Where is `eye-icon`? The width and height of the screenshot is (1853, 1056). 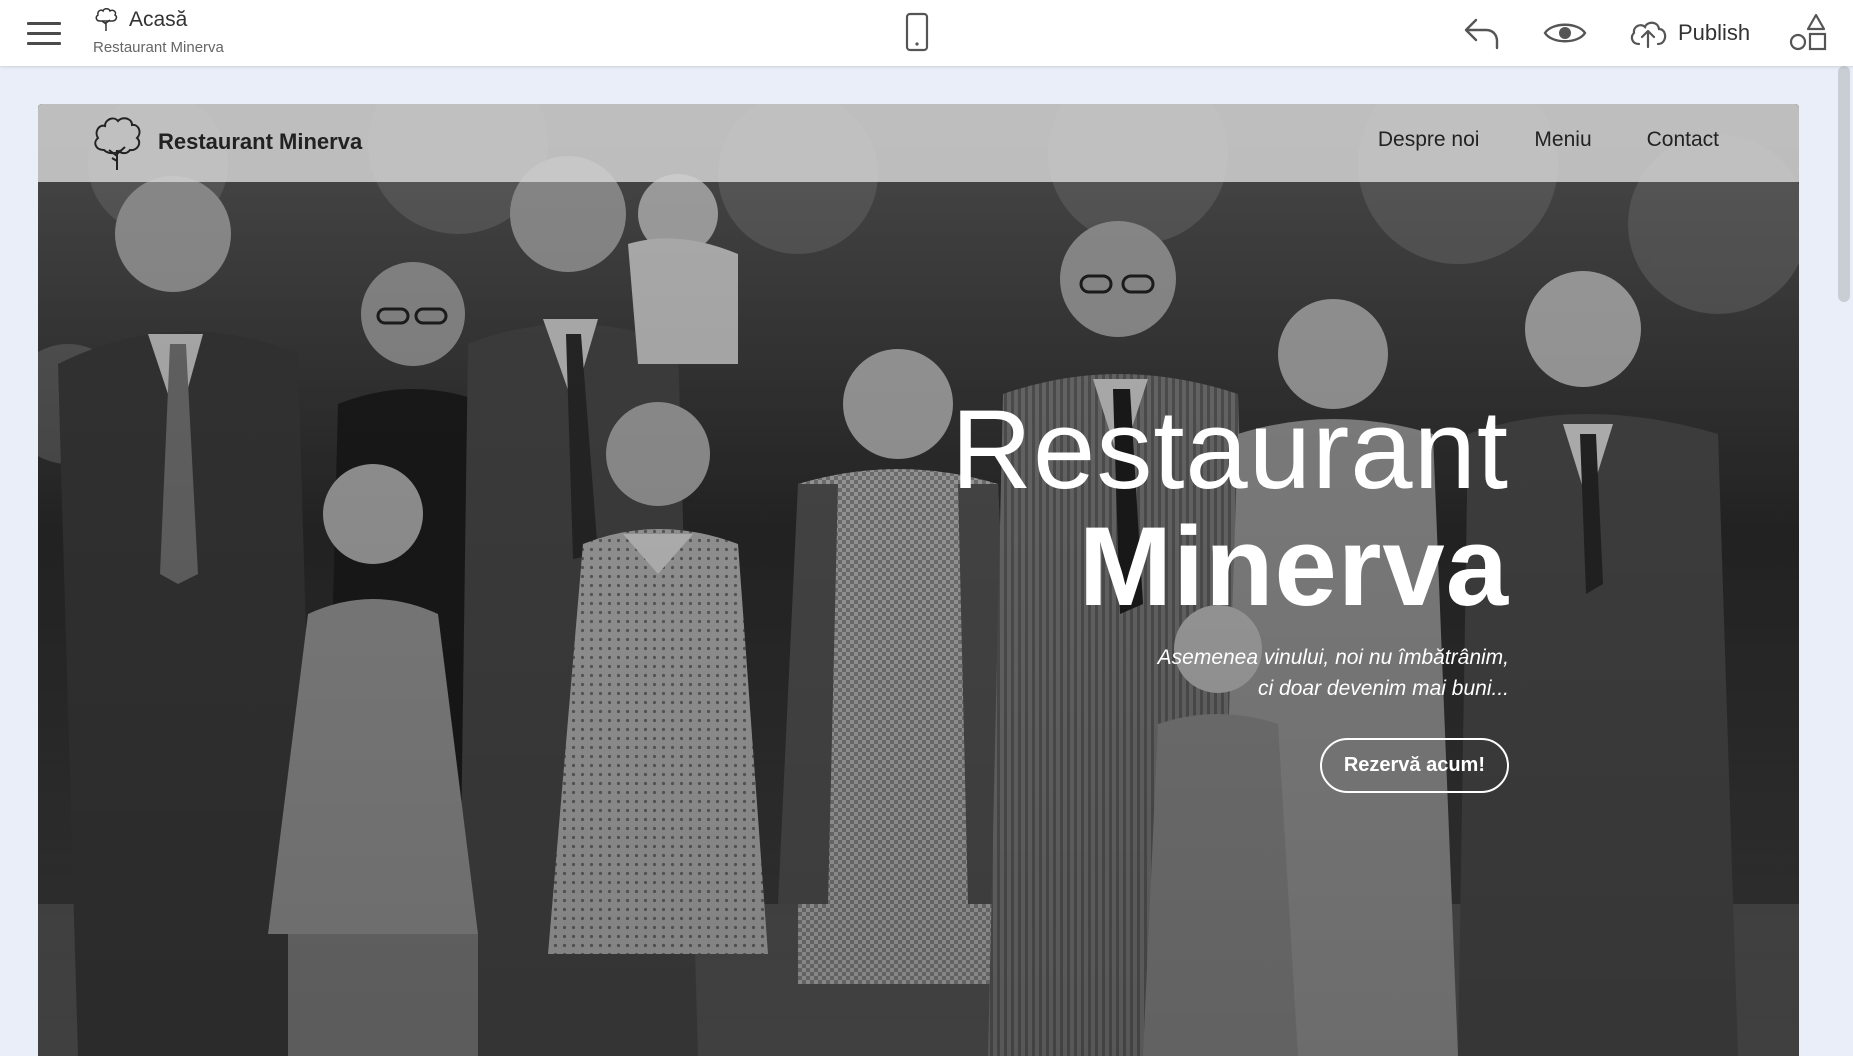 eye-icon is located at coordinates (1565, 33).